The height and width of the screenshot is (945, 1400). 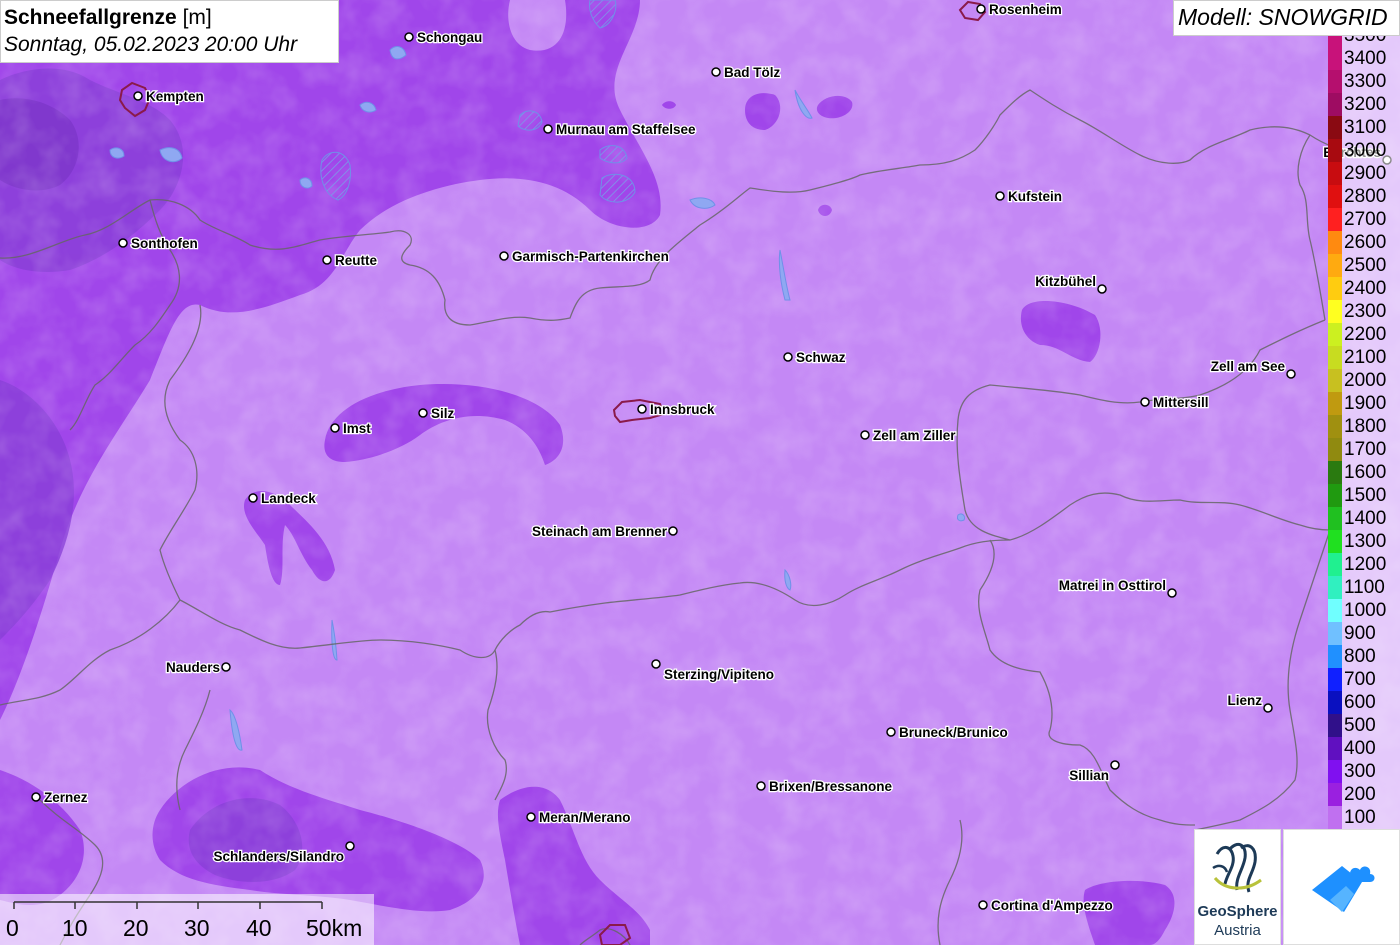 I want to click on legend-row: 1200, so click(x=1364, y=564).